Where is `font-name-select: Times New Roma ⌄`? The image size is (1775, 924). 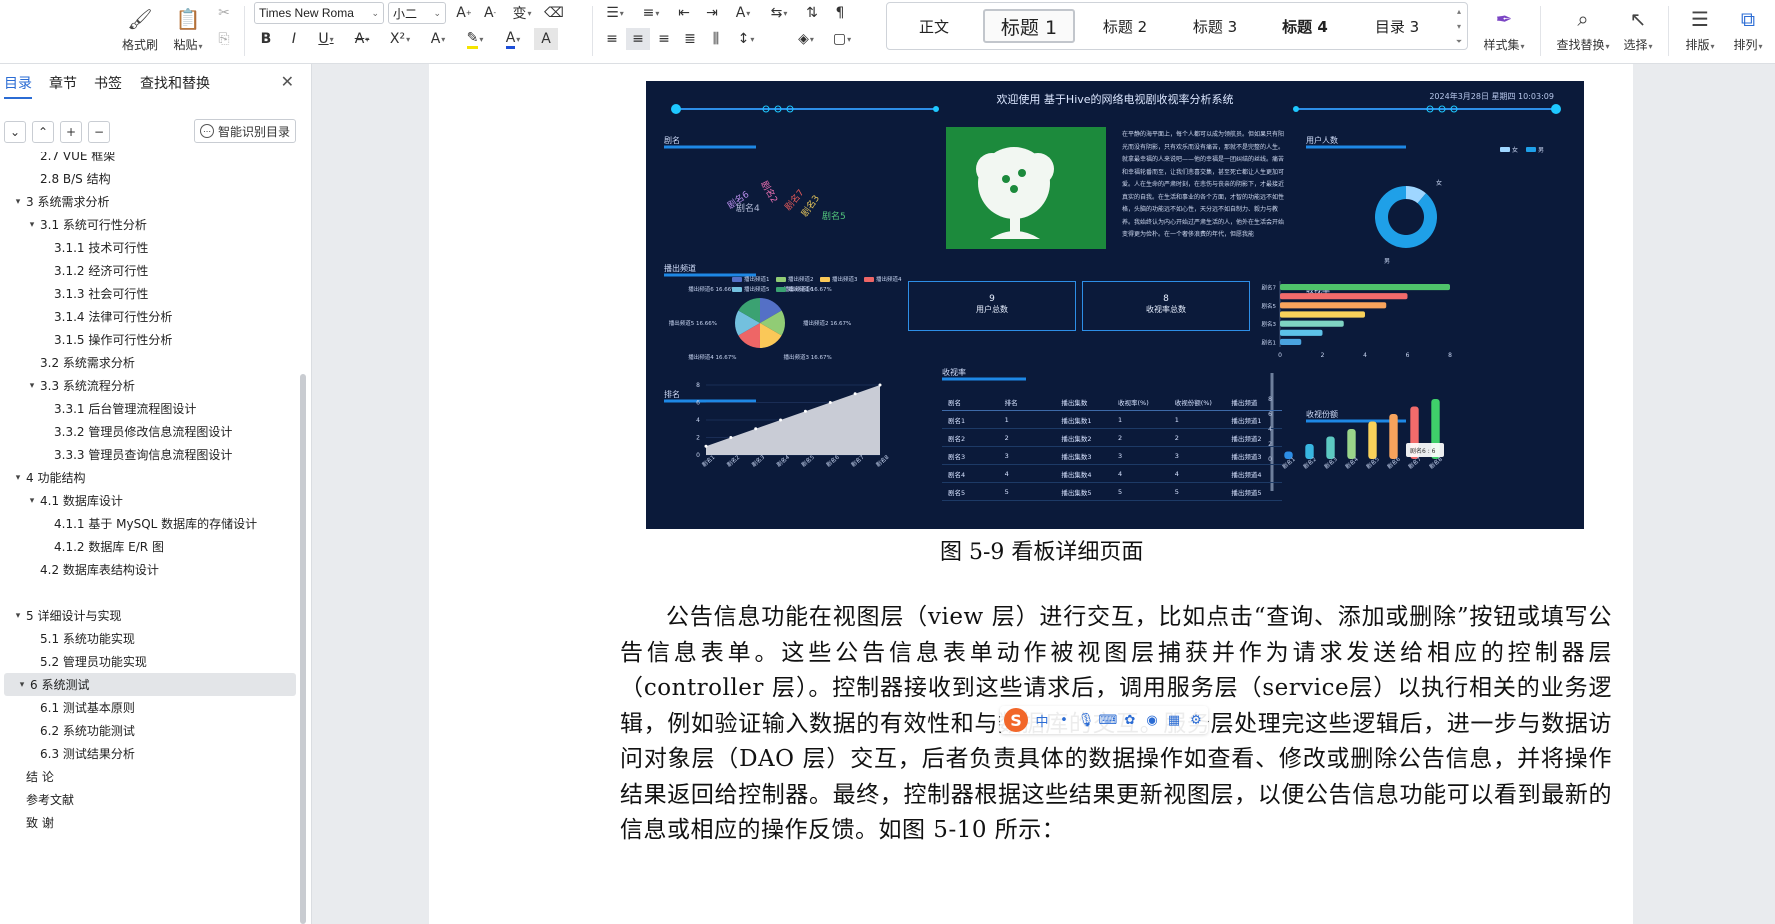
font-name-select: Times New Roma ⌄ is located at coordinates (319, 13).